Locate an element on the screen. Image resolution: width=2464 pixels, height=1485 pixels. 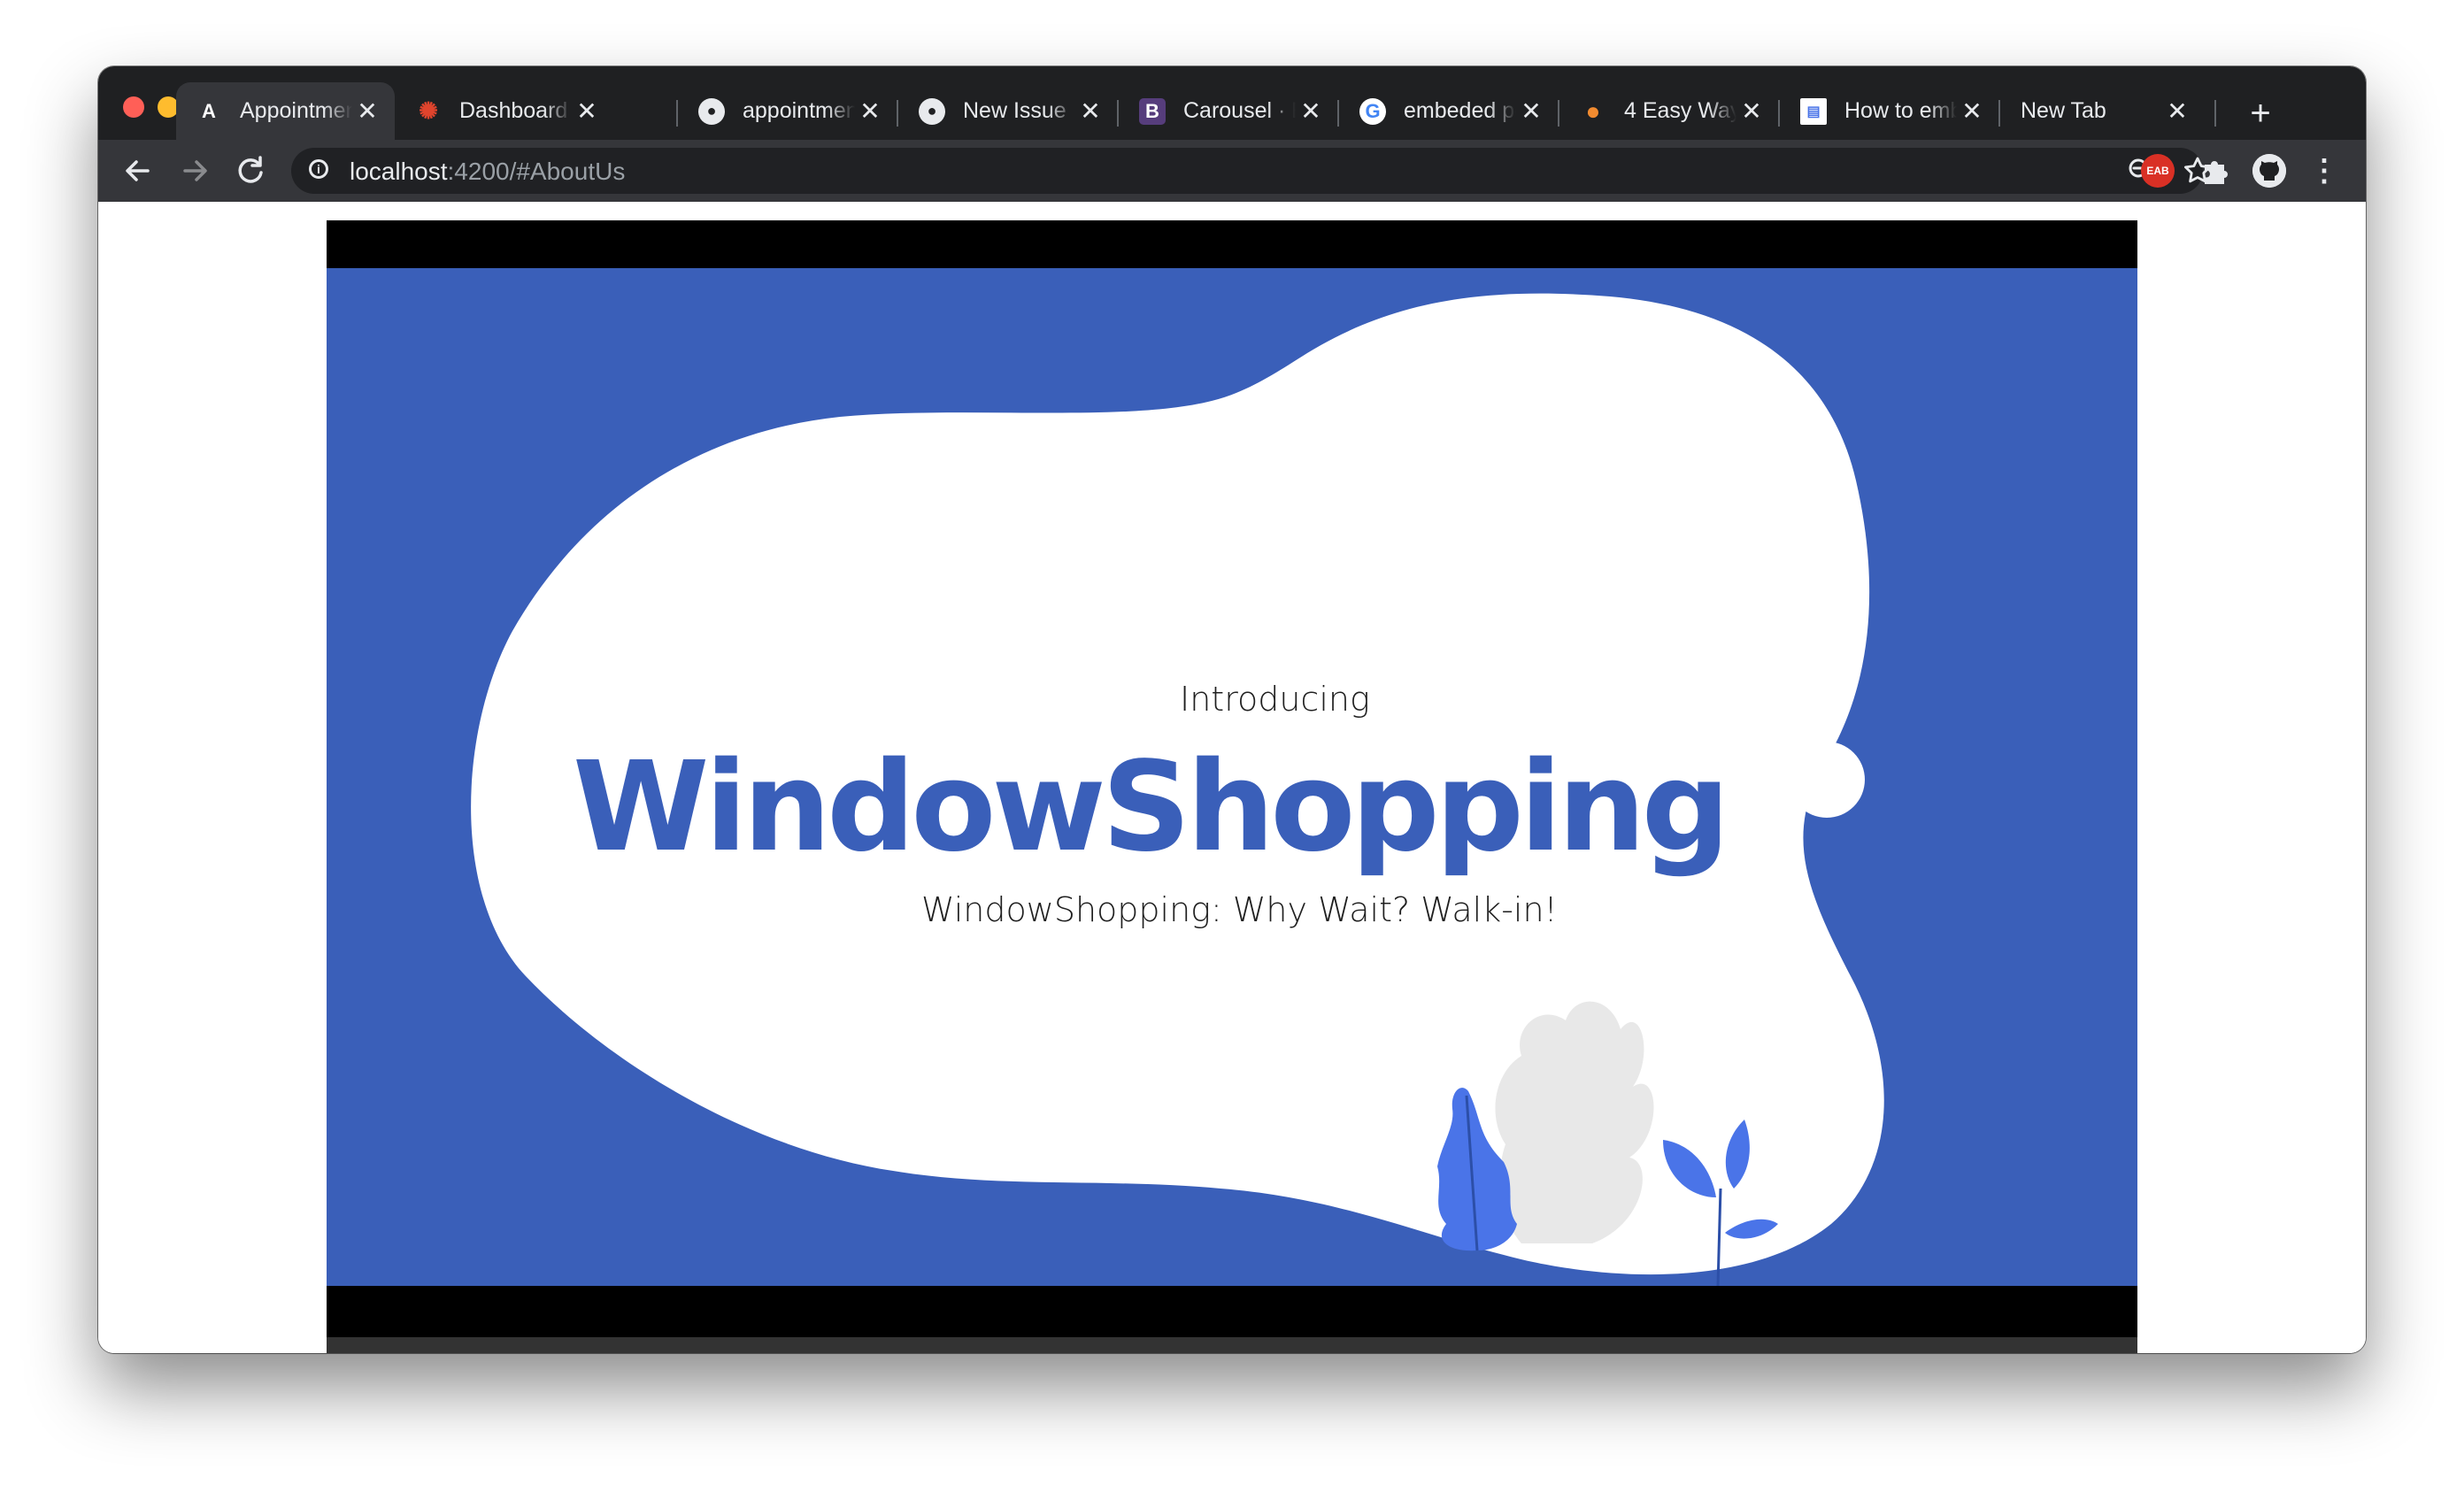
tab-4-easy-ways: ● 4 Easy Ways ✕ is located at coordinates (1670, 111).